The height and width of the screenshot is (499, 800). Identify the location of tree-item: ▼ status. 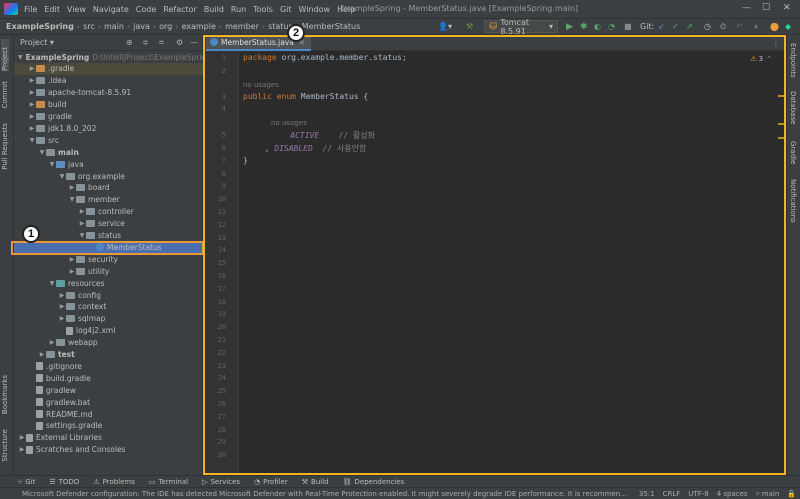
(108, 236).